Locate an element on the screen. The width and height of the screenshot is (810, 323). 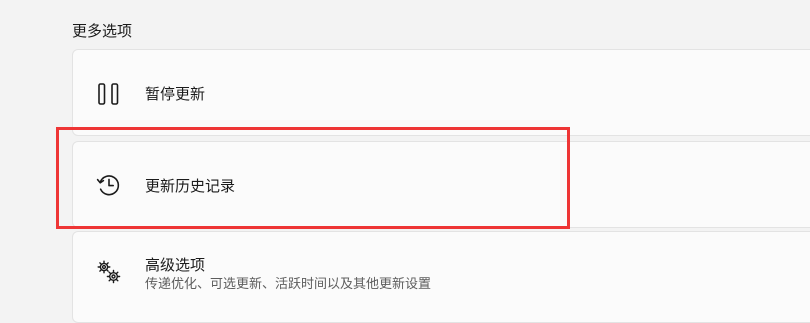
pause-icon is located at coordinates (109, 94).